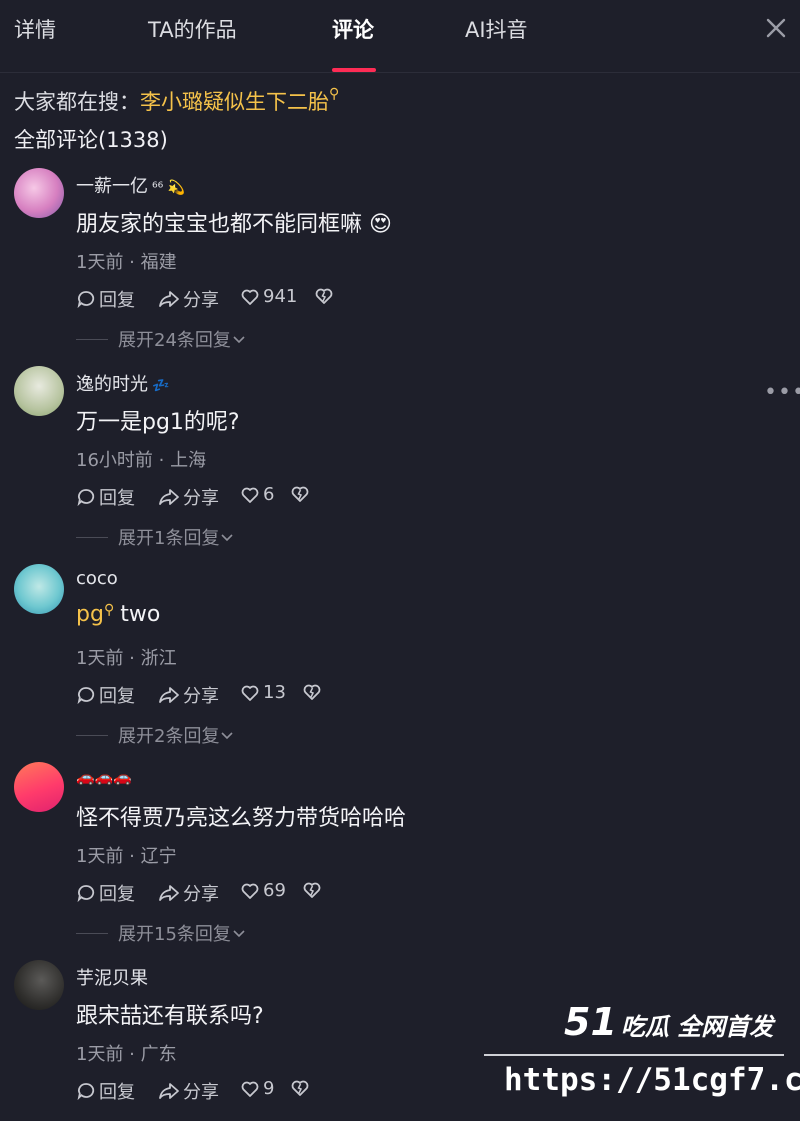 The width and height of the screenshot is (800, 1121). I want to click on watermark: 51吃瓜 全网首发 https://51cgf7.com, so click(642, 1055).